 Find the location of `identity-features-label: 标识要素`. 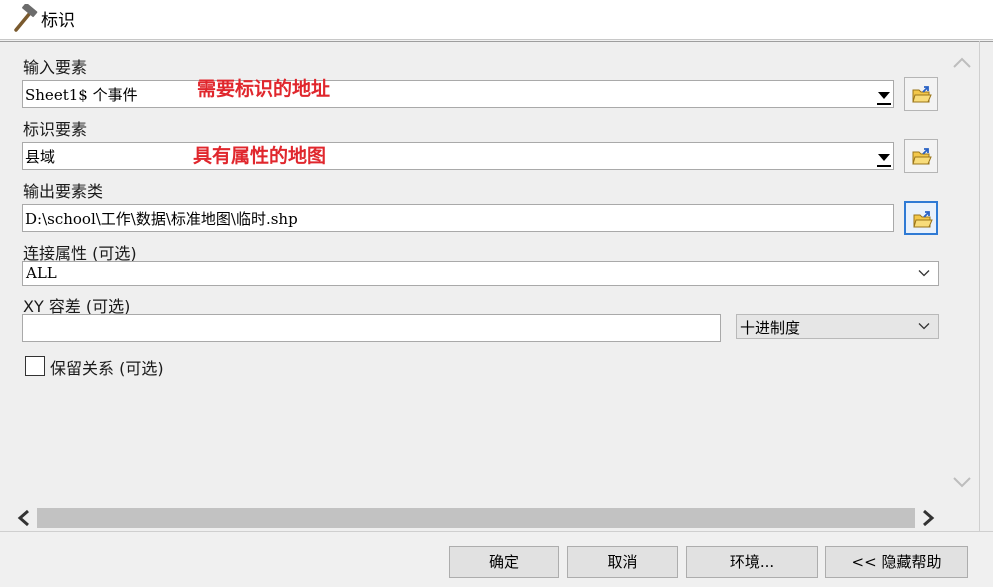

identity-features-label: 标识要素 is located at coordinates (55, 129).